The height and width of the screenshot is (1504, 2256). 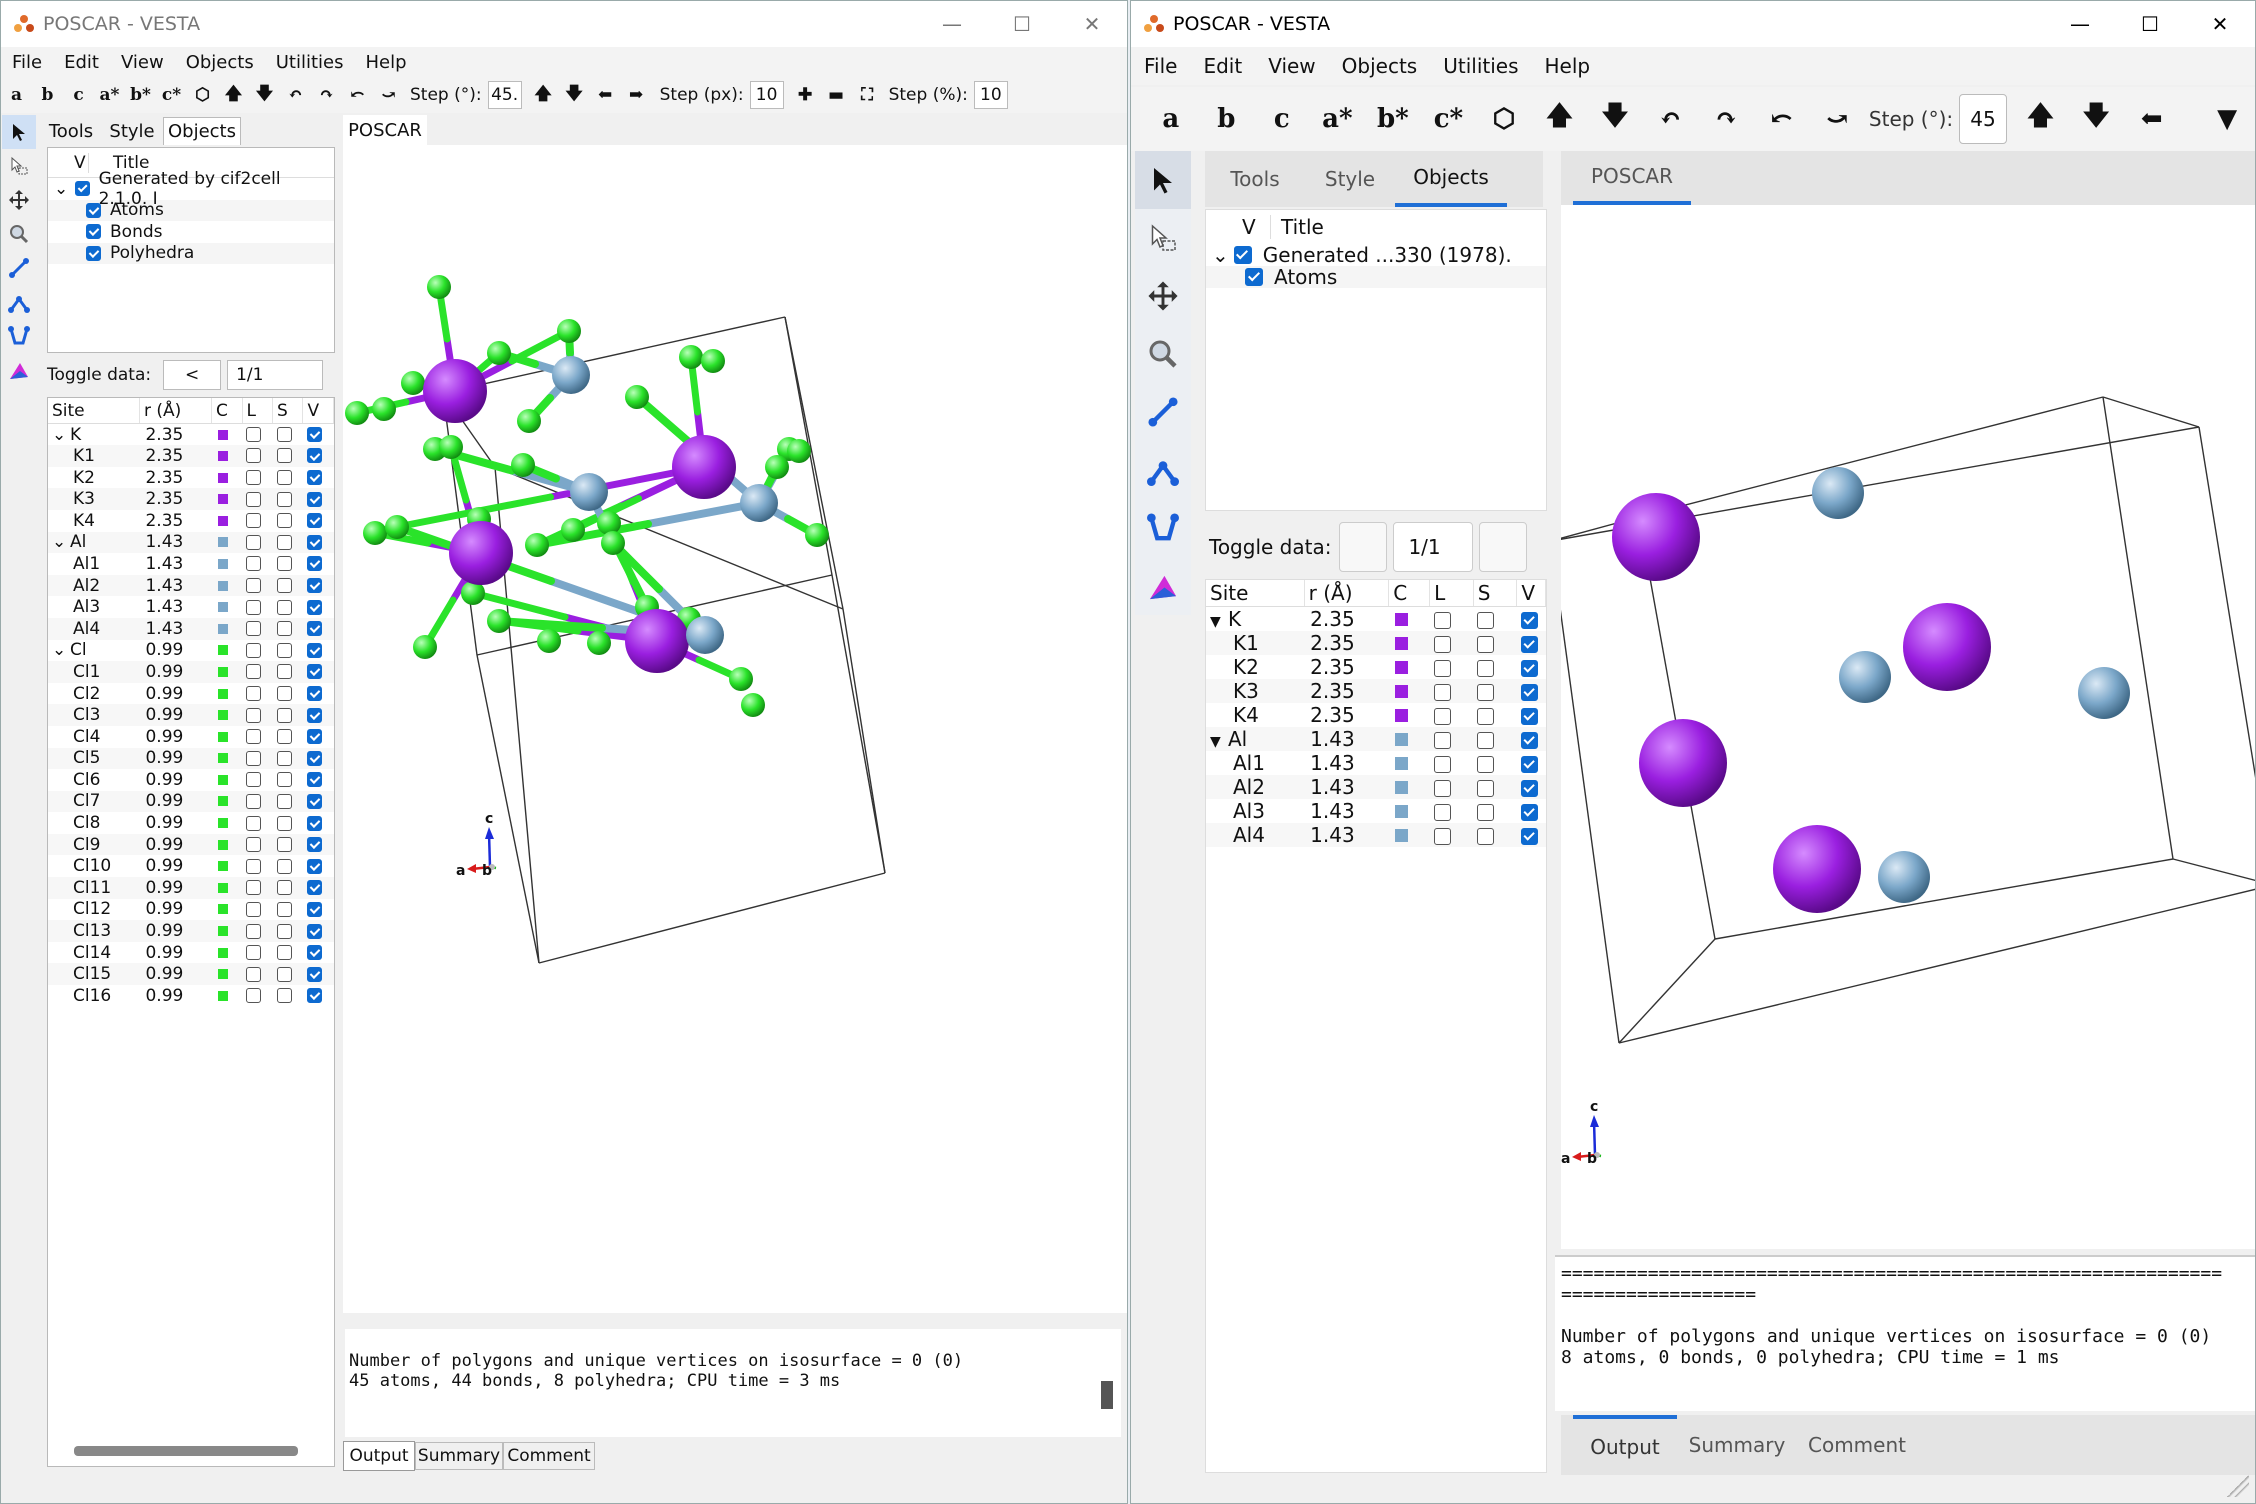 What do you see at coordinates (1737, 1445) in the screenshot?
I see `tab-summary: Summary` at bounding box center [1737, 1445].